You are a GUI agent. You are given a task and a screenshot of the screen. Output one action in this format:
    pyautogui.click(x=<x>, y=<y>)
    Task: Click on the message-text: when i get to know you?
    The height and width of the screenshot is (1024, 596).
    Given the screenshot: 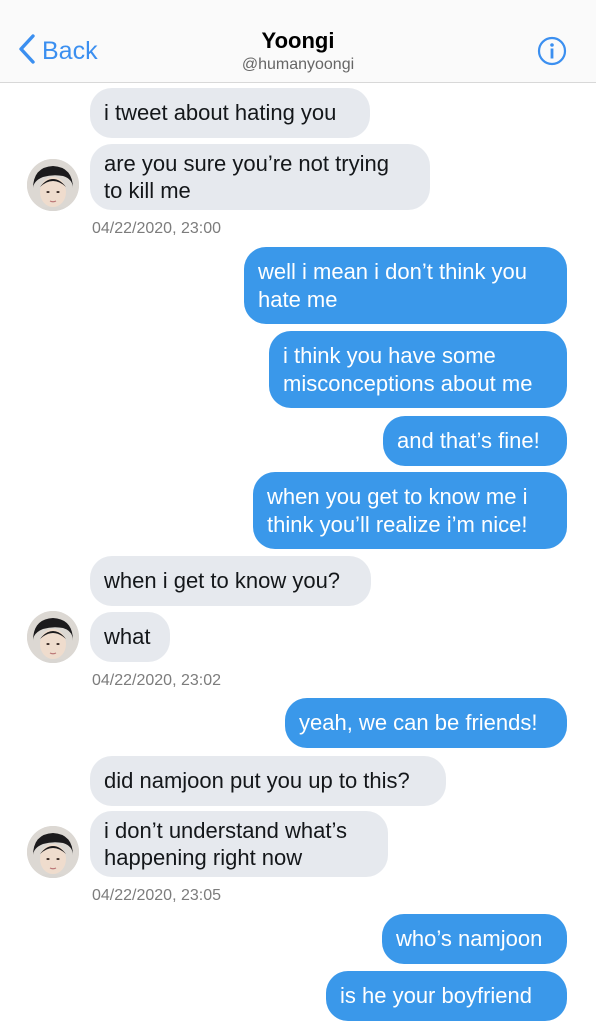 What is the action you would take?
    pyautogui.click(x=222, y=580)
    